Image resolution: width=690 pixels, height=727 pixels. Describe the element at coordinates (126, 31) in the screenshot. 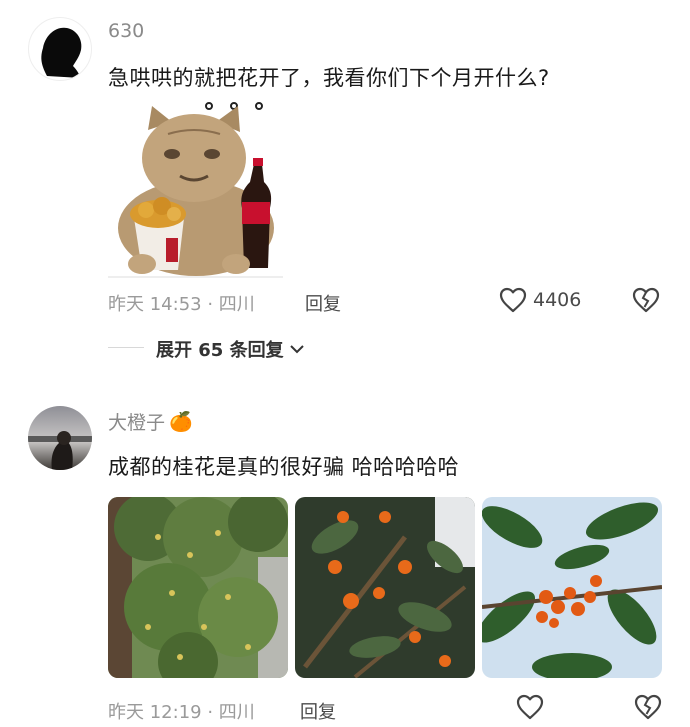

I see `username: 630` at that location.